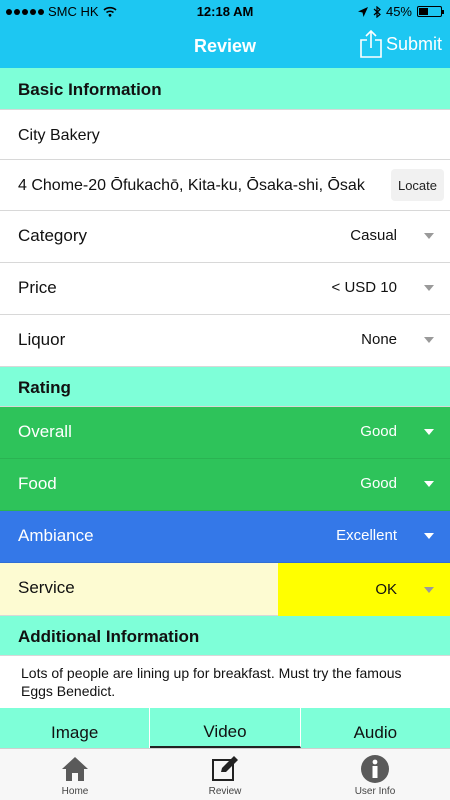 The image size is (450, 800). Describe the element at coordinates (430, 11) in the screenshot. I see `battery-icon` at that location.